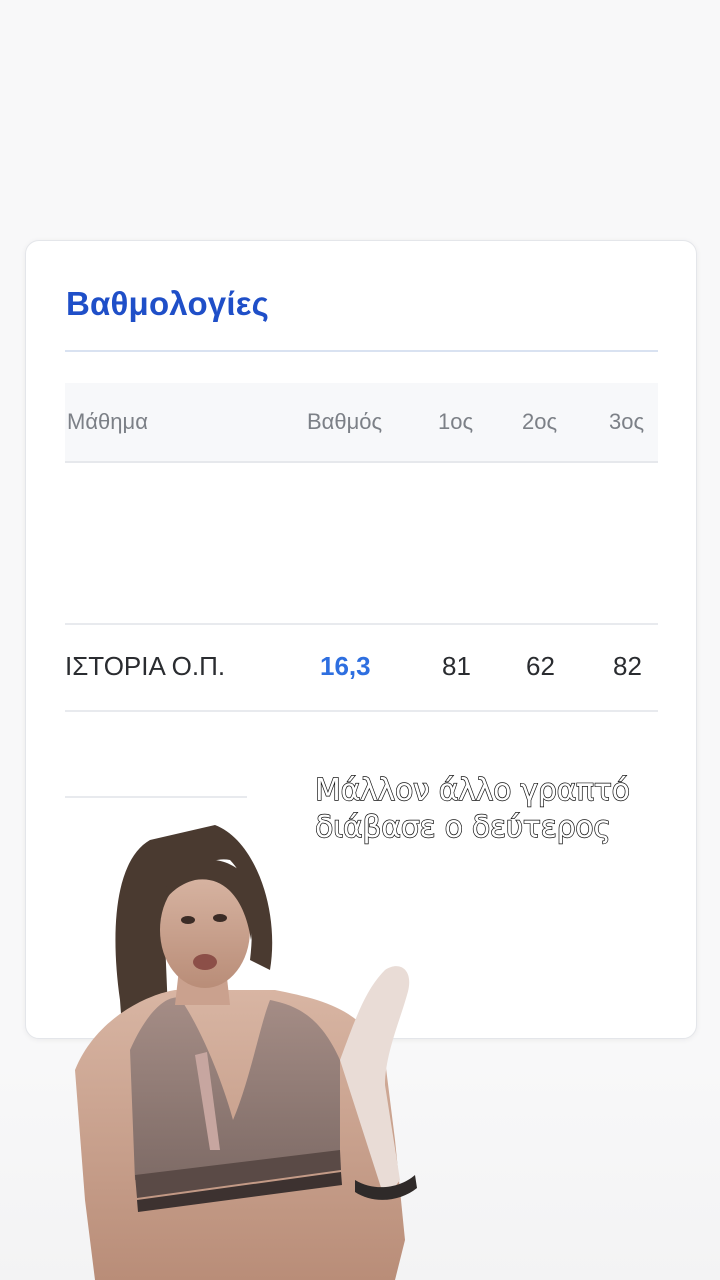  What do you see at coordinates (345, 666) in the screenshot?
I see `row-grade: 16,3` at bounding box center [345, 666].